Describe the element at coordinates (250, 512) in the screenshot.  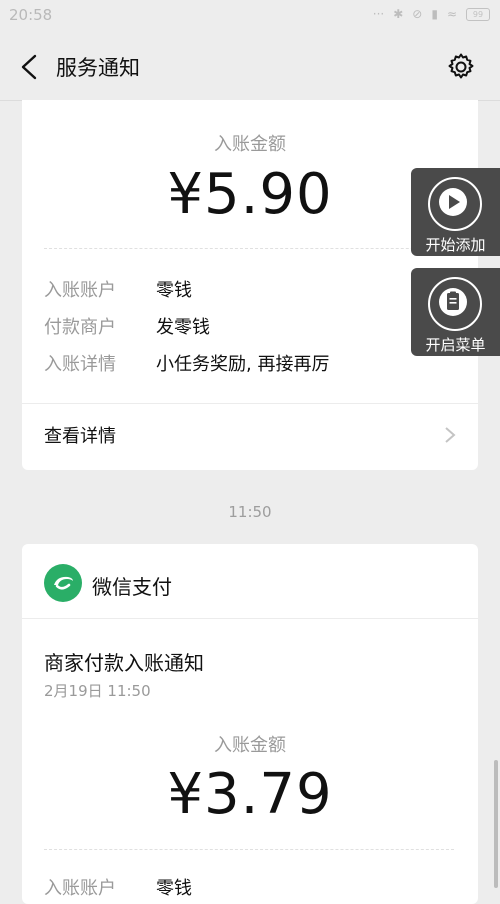
I see `message-timestamp: 11:50` at that location.